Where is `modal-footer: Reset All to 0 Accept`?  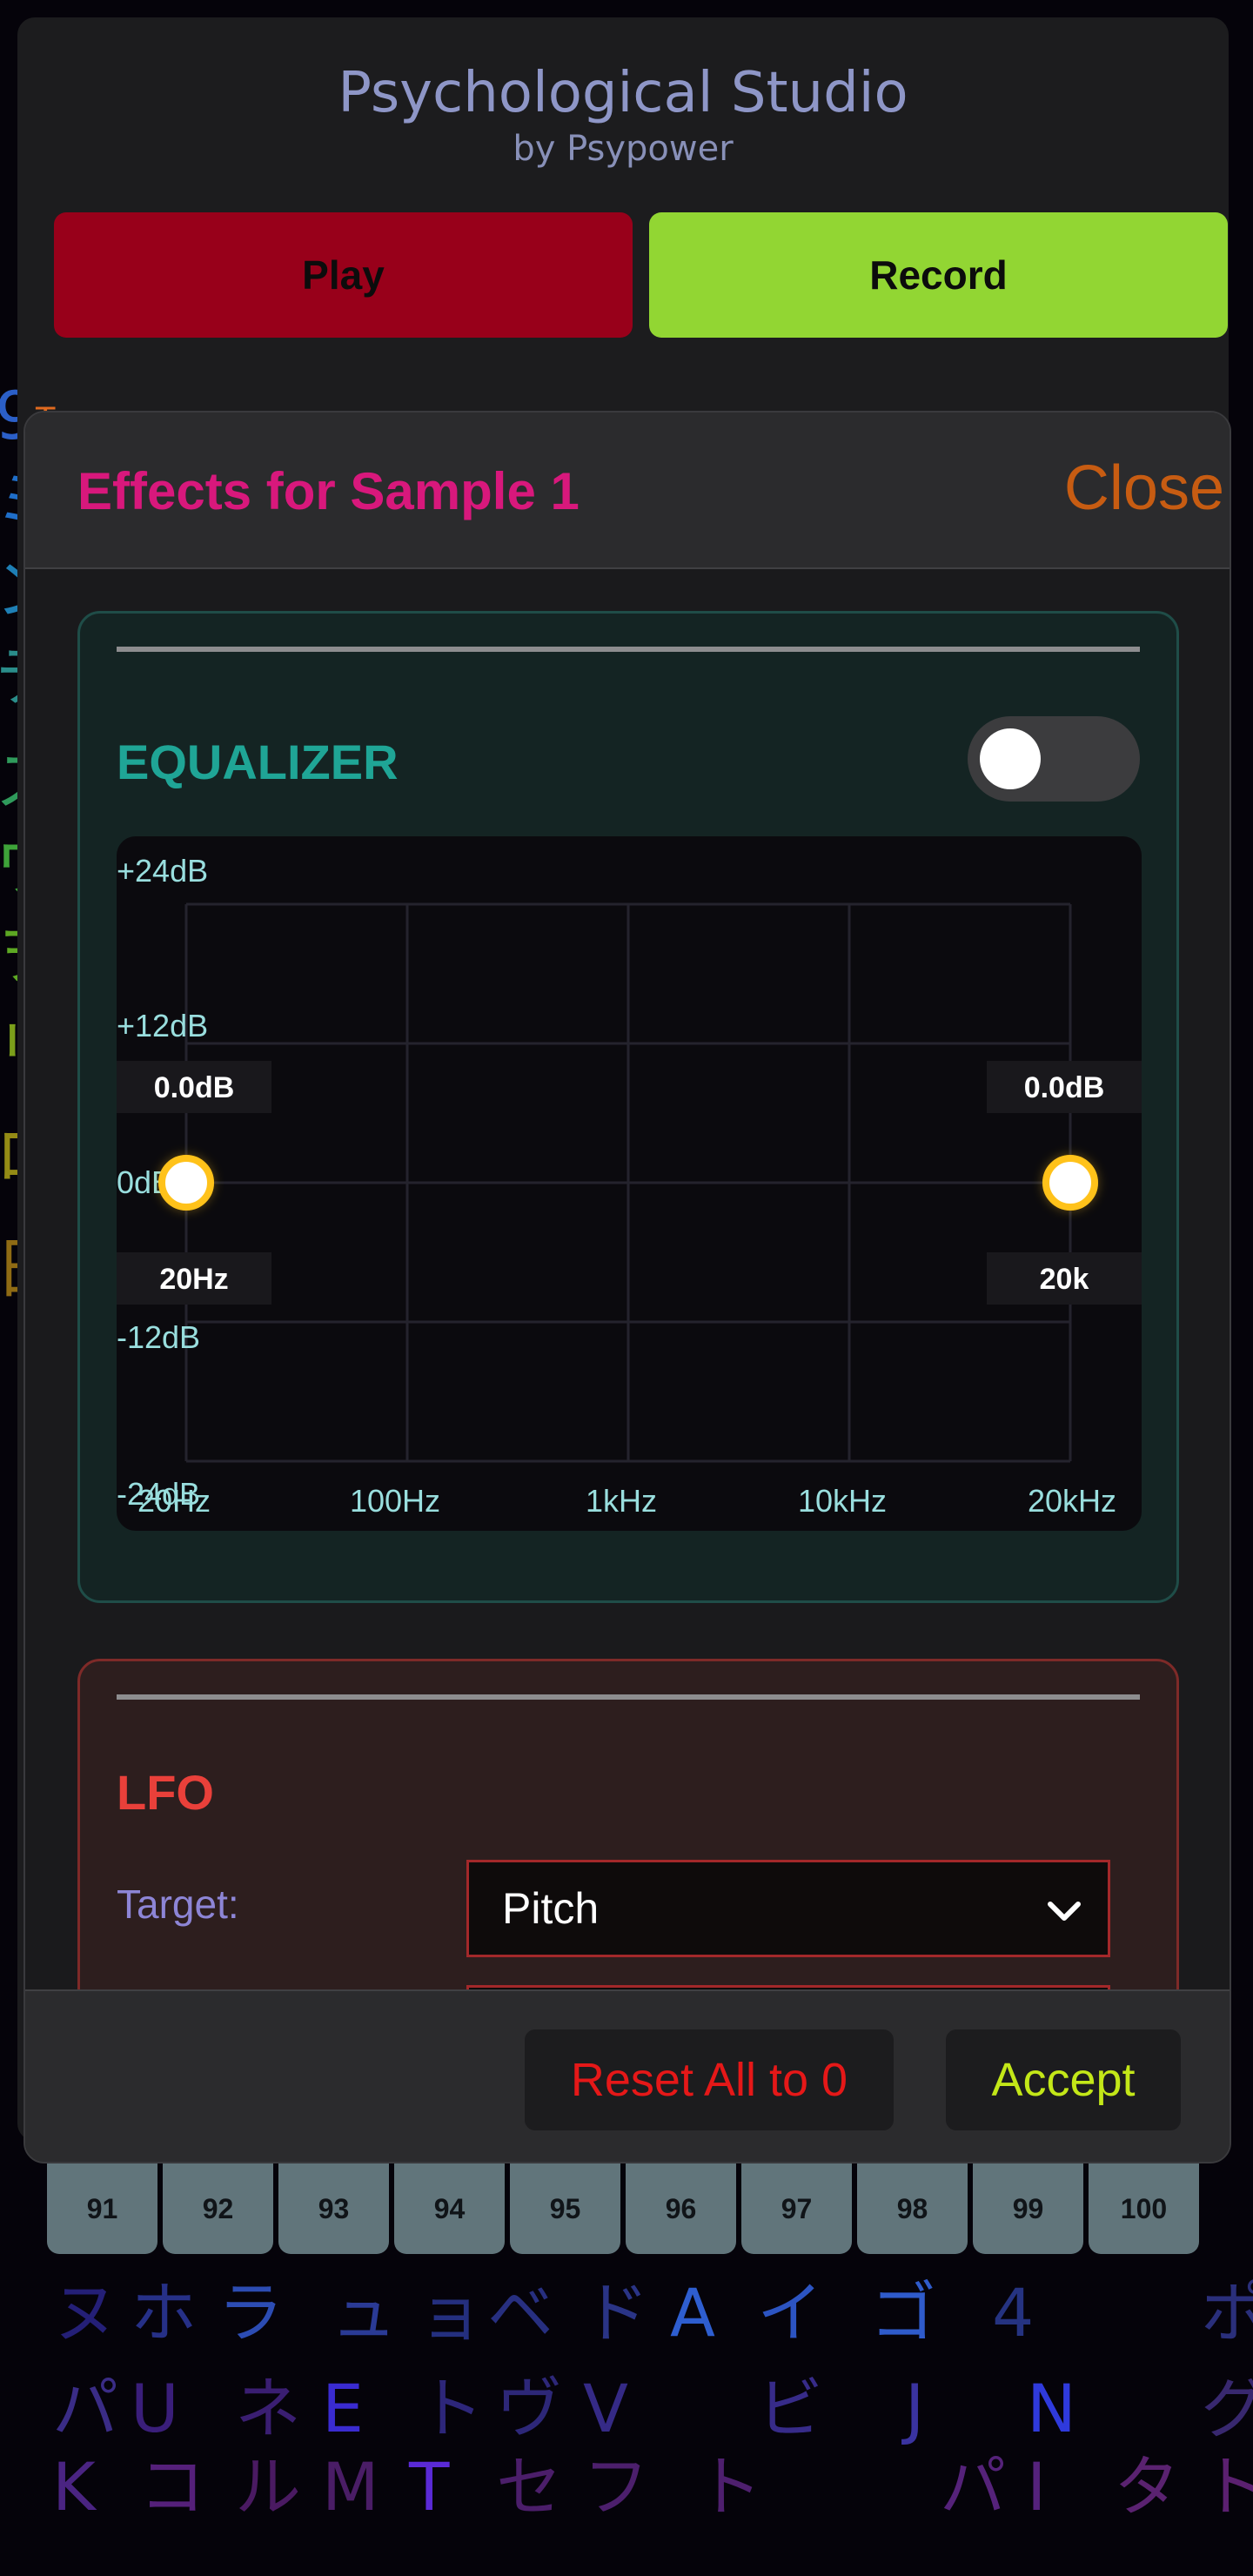
modal-footer: Reset All to 0 Accept is located at coordinates (627, 2075).